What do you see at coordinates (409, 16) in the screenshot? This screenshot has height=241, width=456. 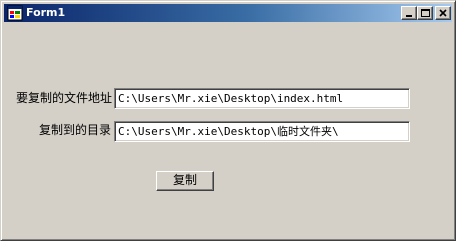 I see `minimize-icon` at bounding box center [409, 16].